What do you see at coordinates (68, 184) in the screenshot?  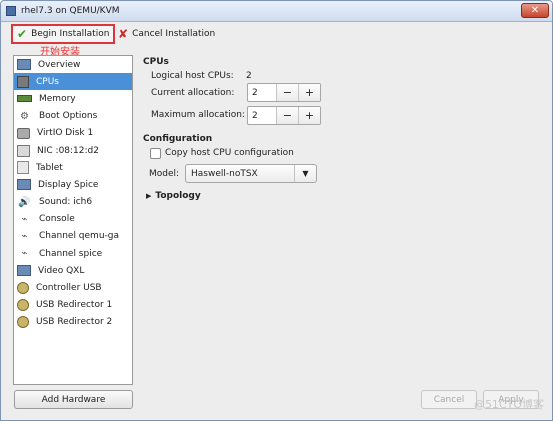 I see `sidebar-item-label: Display Spice` at bounding box center [68, 184].